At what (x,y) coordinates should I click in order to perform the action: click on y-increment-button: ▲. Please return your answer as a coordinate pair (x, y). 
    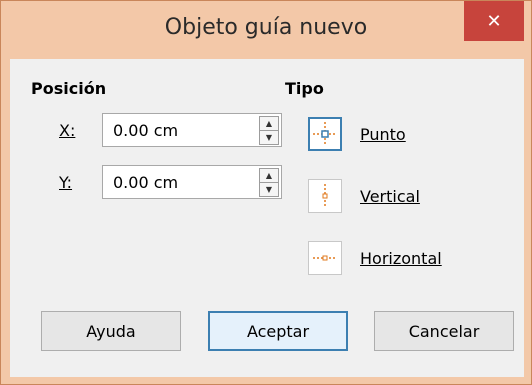
    Looking at the image, I should click on (269, 175).